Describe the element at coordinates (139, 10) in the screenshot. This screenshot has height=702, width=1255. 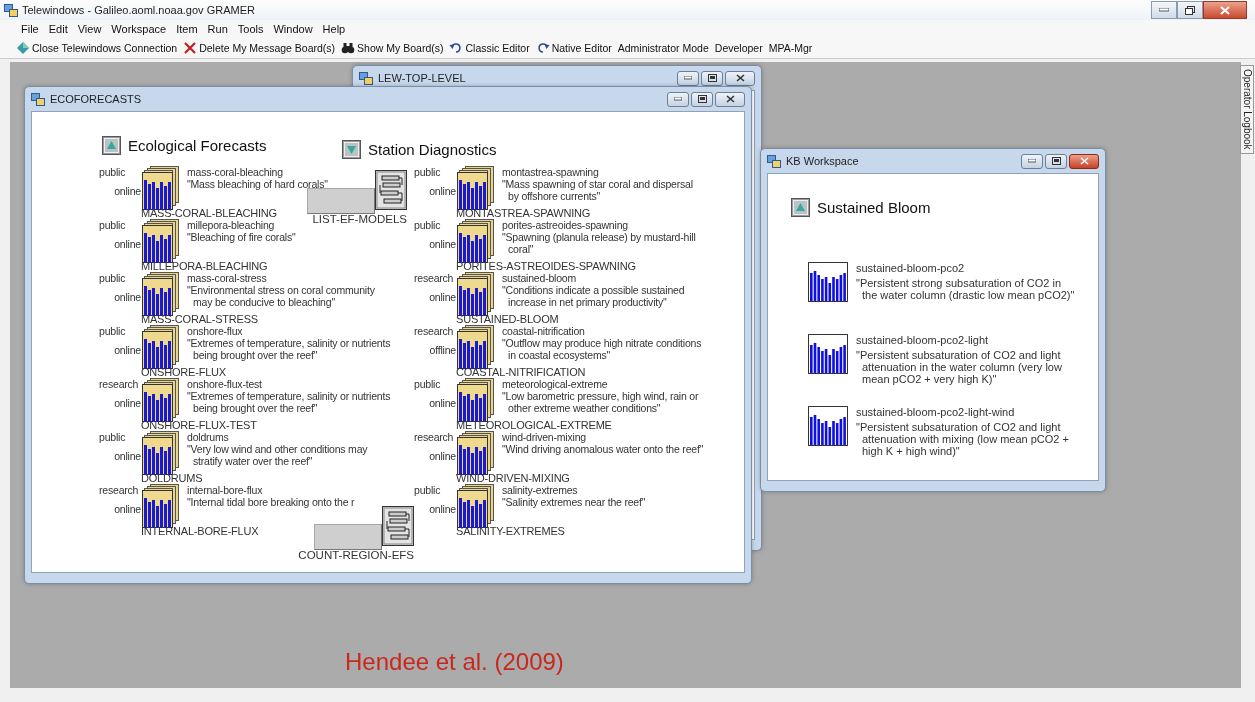
I see `window-title: Telewindows - Galileo.aoml.noaa.gov GRAMER` at that location.